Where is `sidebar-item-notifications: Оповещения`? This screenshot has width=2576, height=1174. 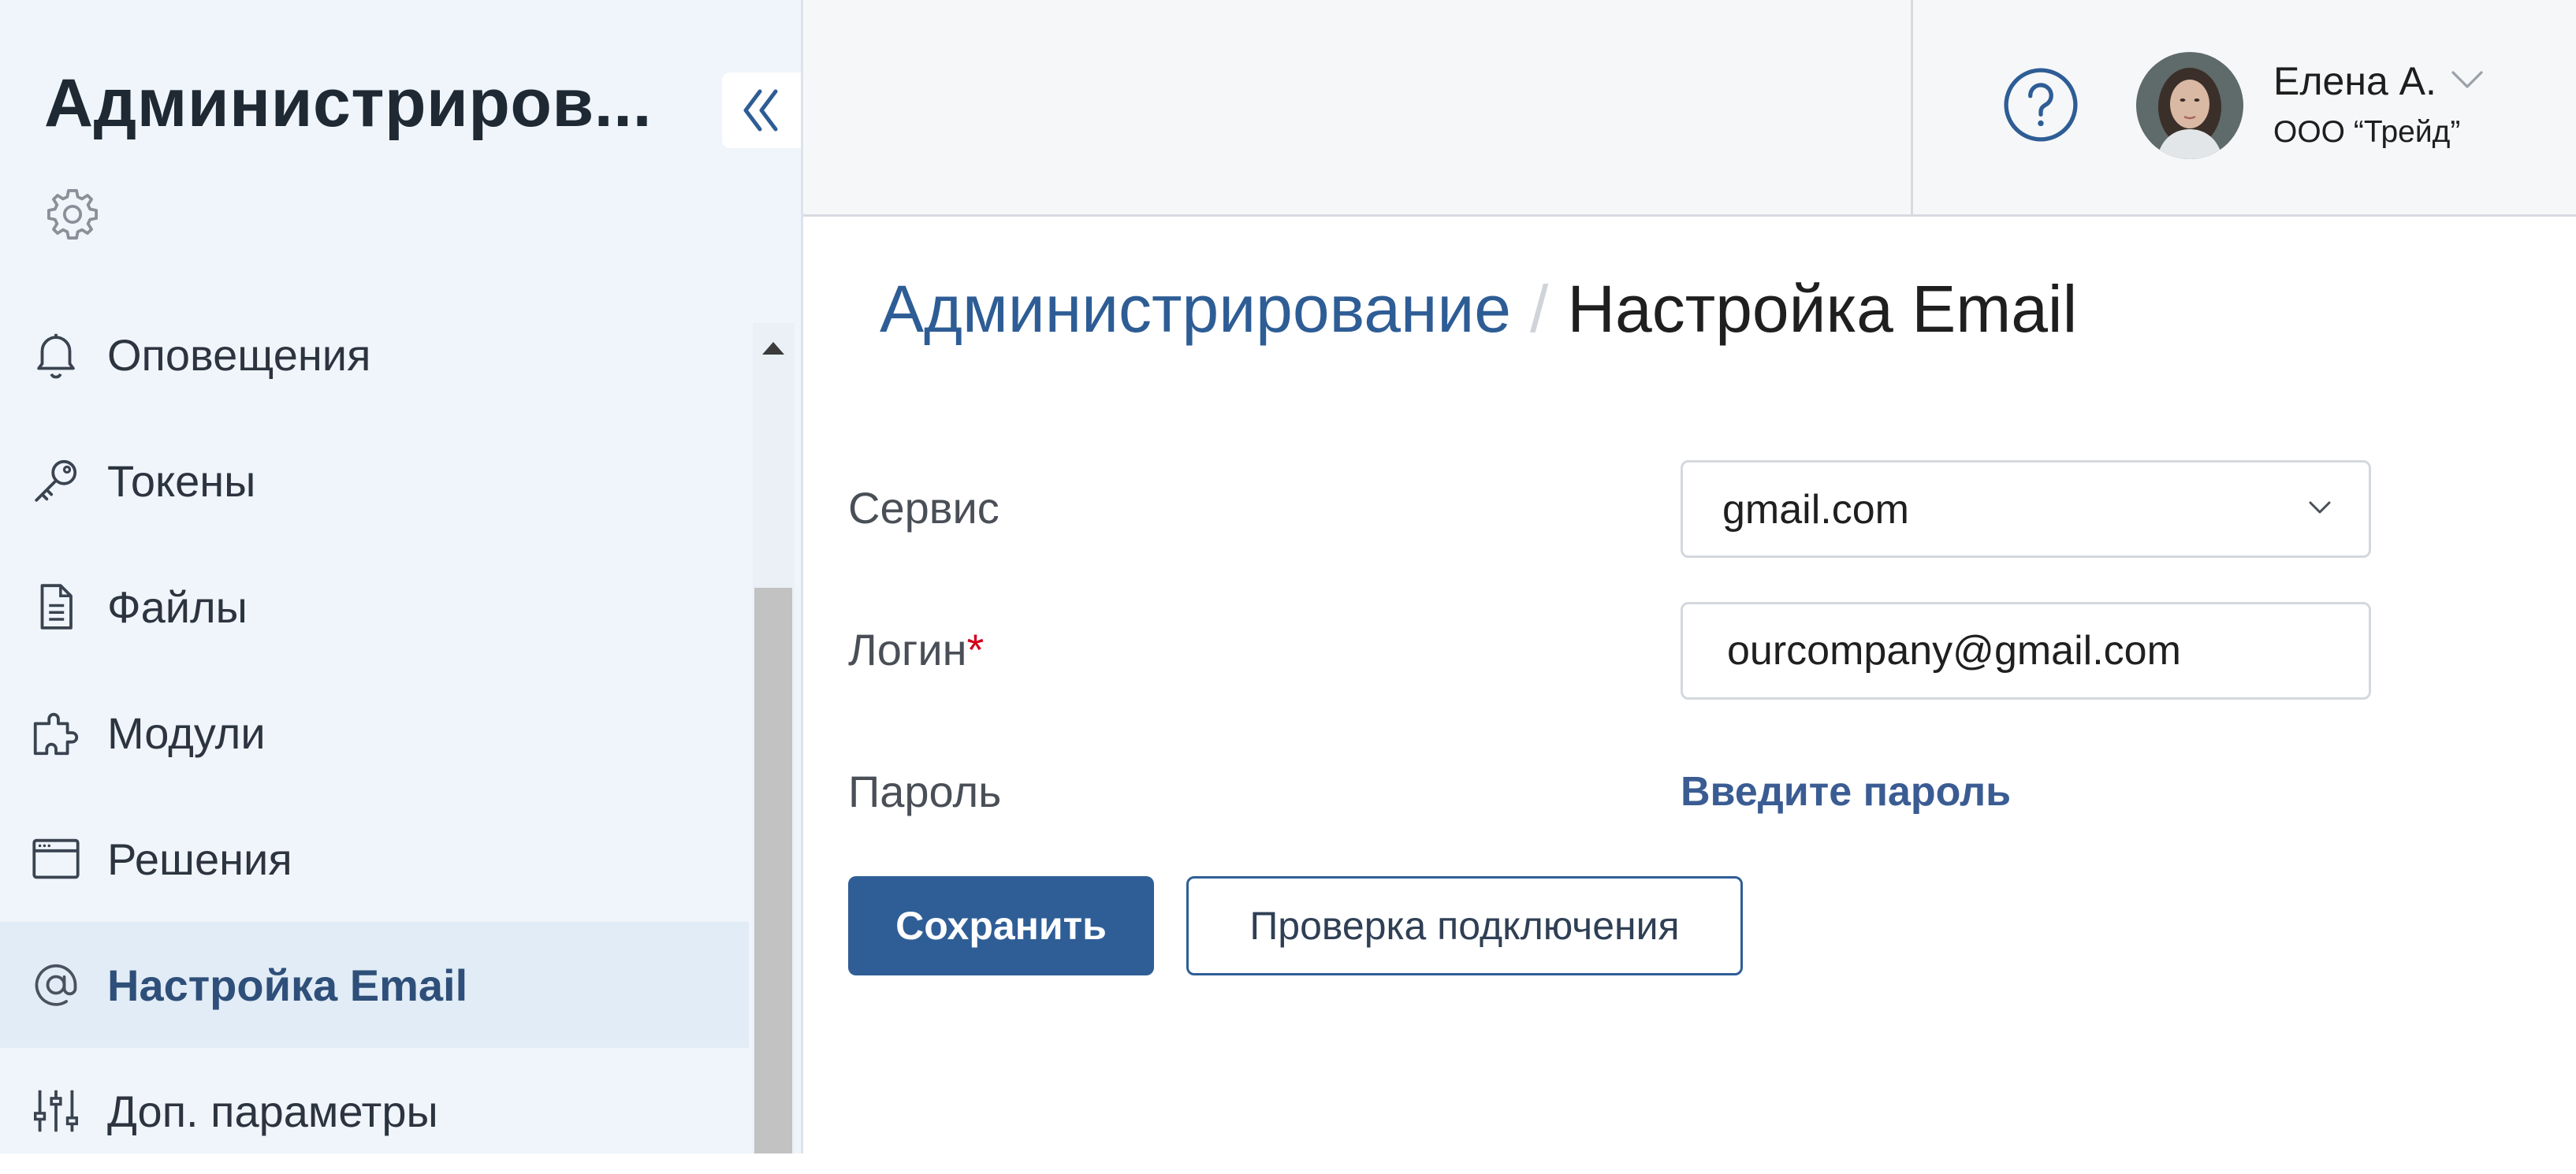
sidebar-item-notifications: Оповещения is located at coordinates (374, 355).